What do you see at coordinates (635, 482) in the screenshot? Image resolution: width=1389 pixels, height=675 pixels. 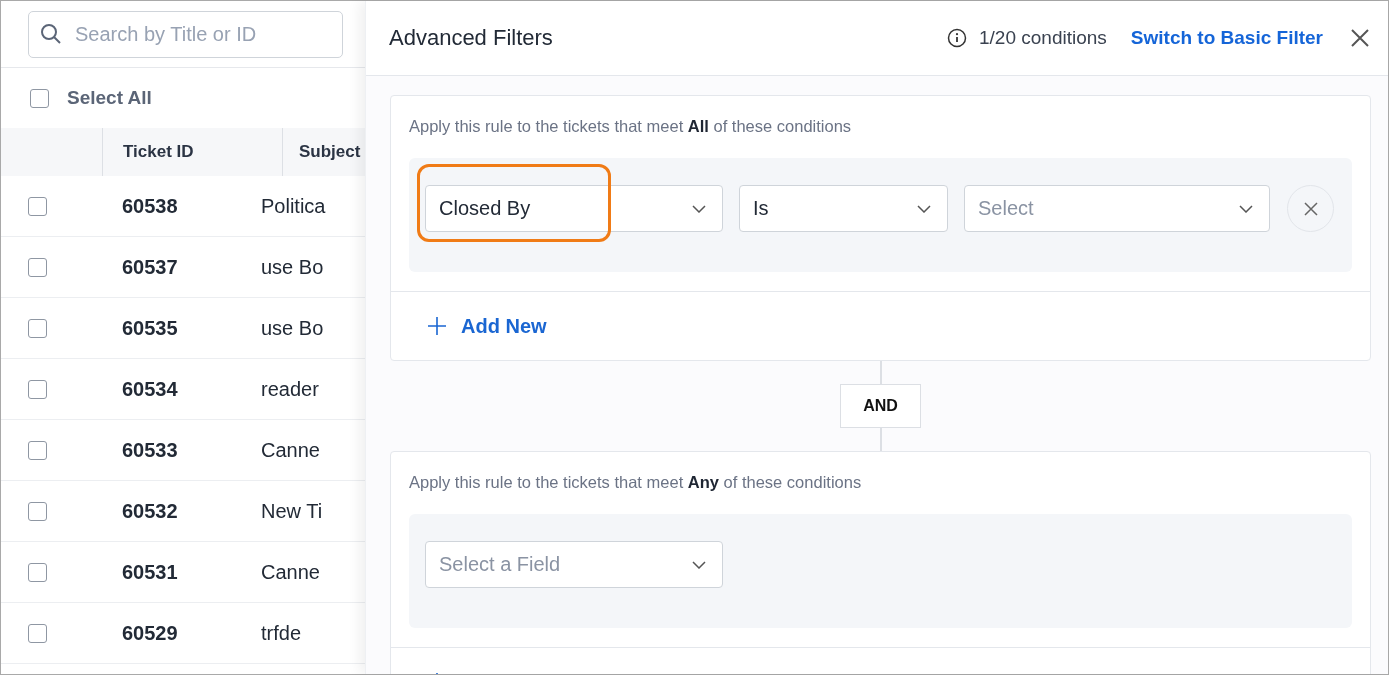 I see `rule-description: Apply this rule to the tickets that meet Any of these conditions` at bounding box center [635, 482].